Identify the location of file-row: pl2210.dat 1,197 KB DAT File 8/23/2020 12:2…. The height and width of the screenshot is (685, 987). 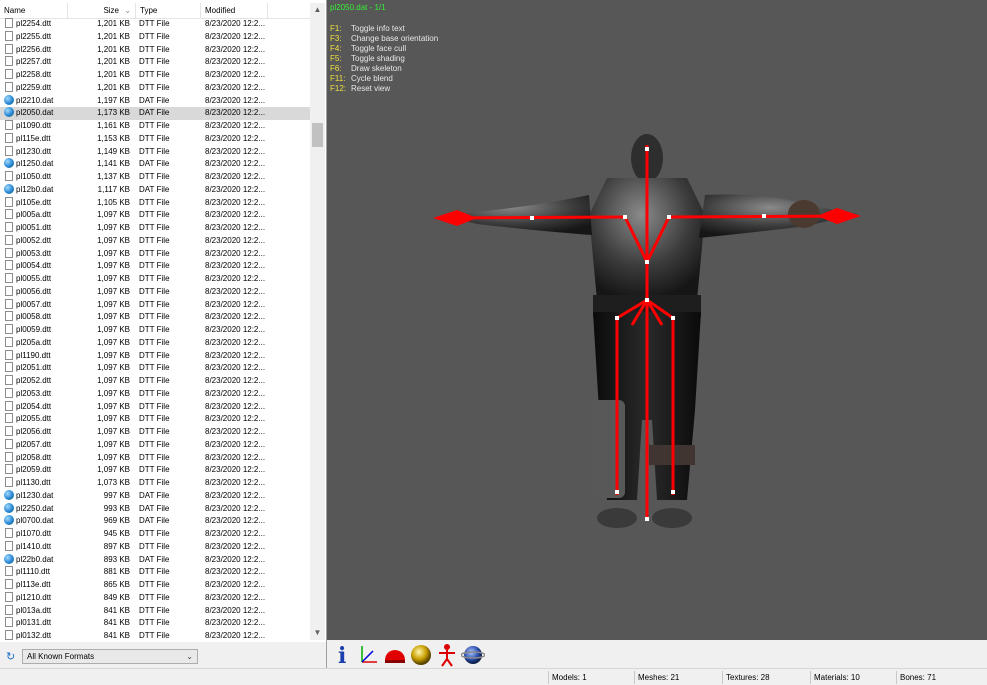
(155, 101).